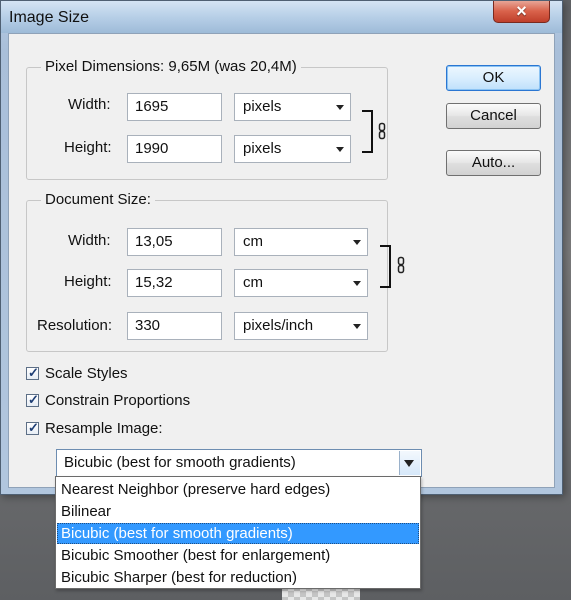 This screenshot has height=600, width=571. What do you see at coordinates (174, 283) in the screenshot?
I see `document-height-input: 15,32` at bounding box center [174, 283].